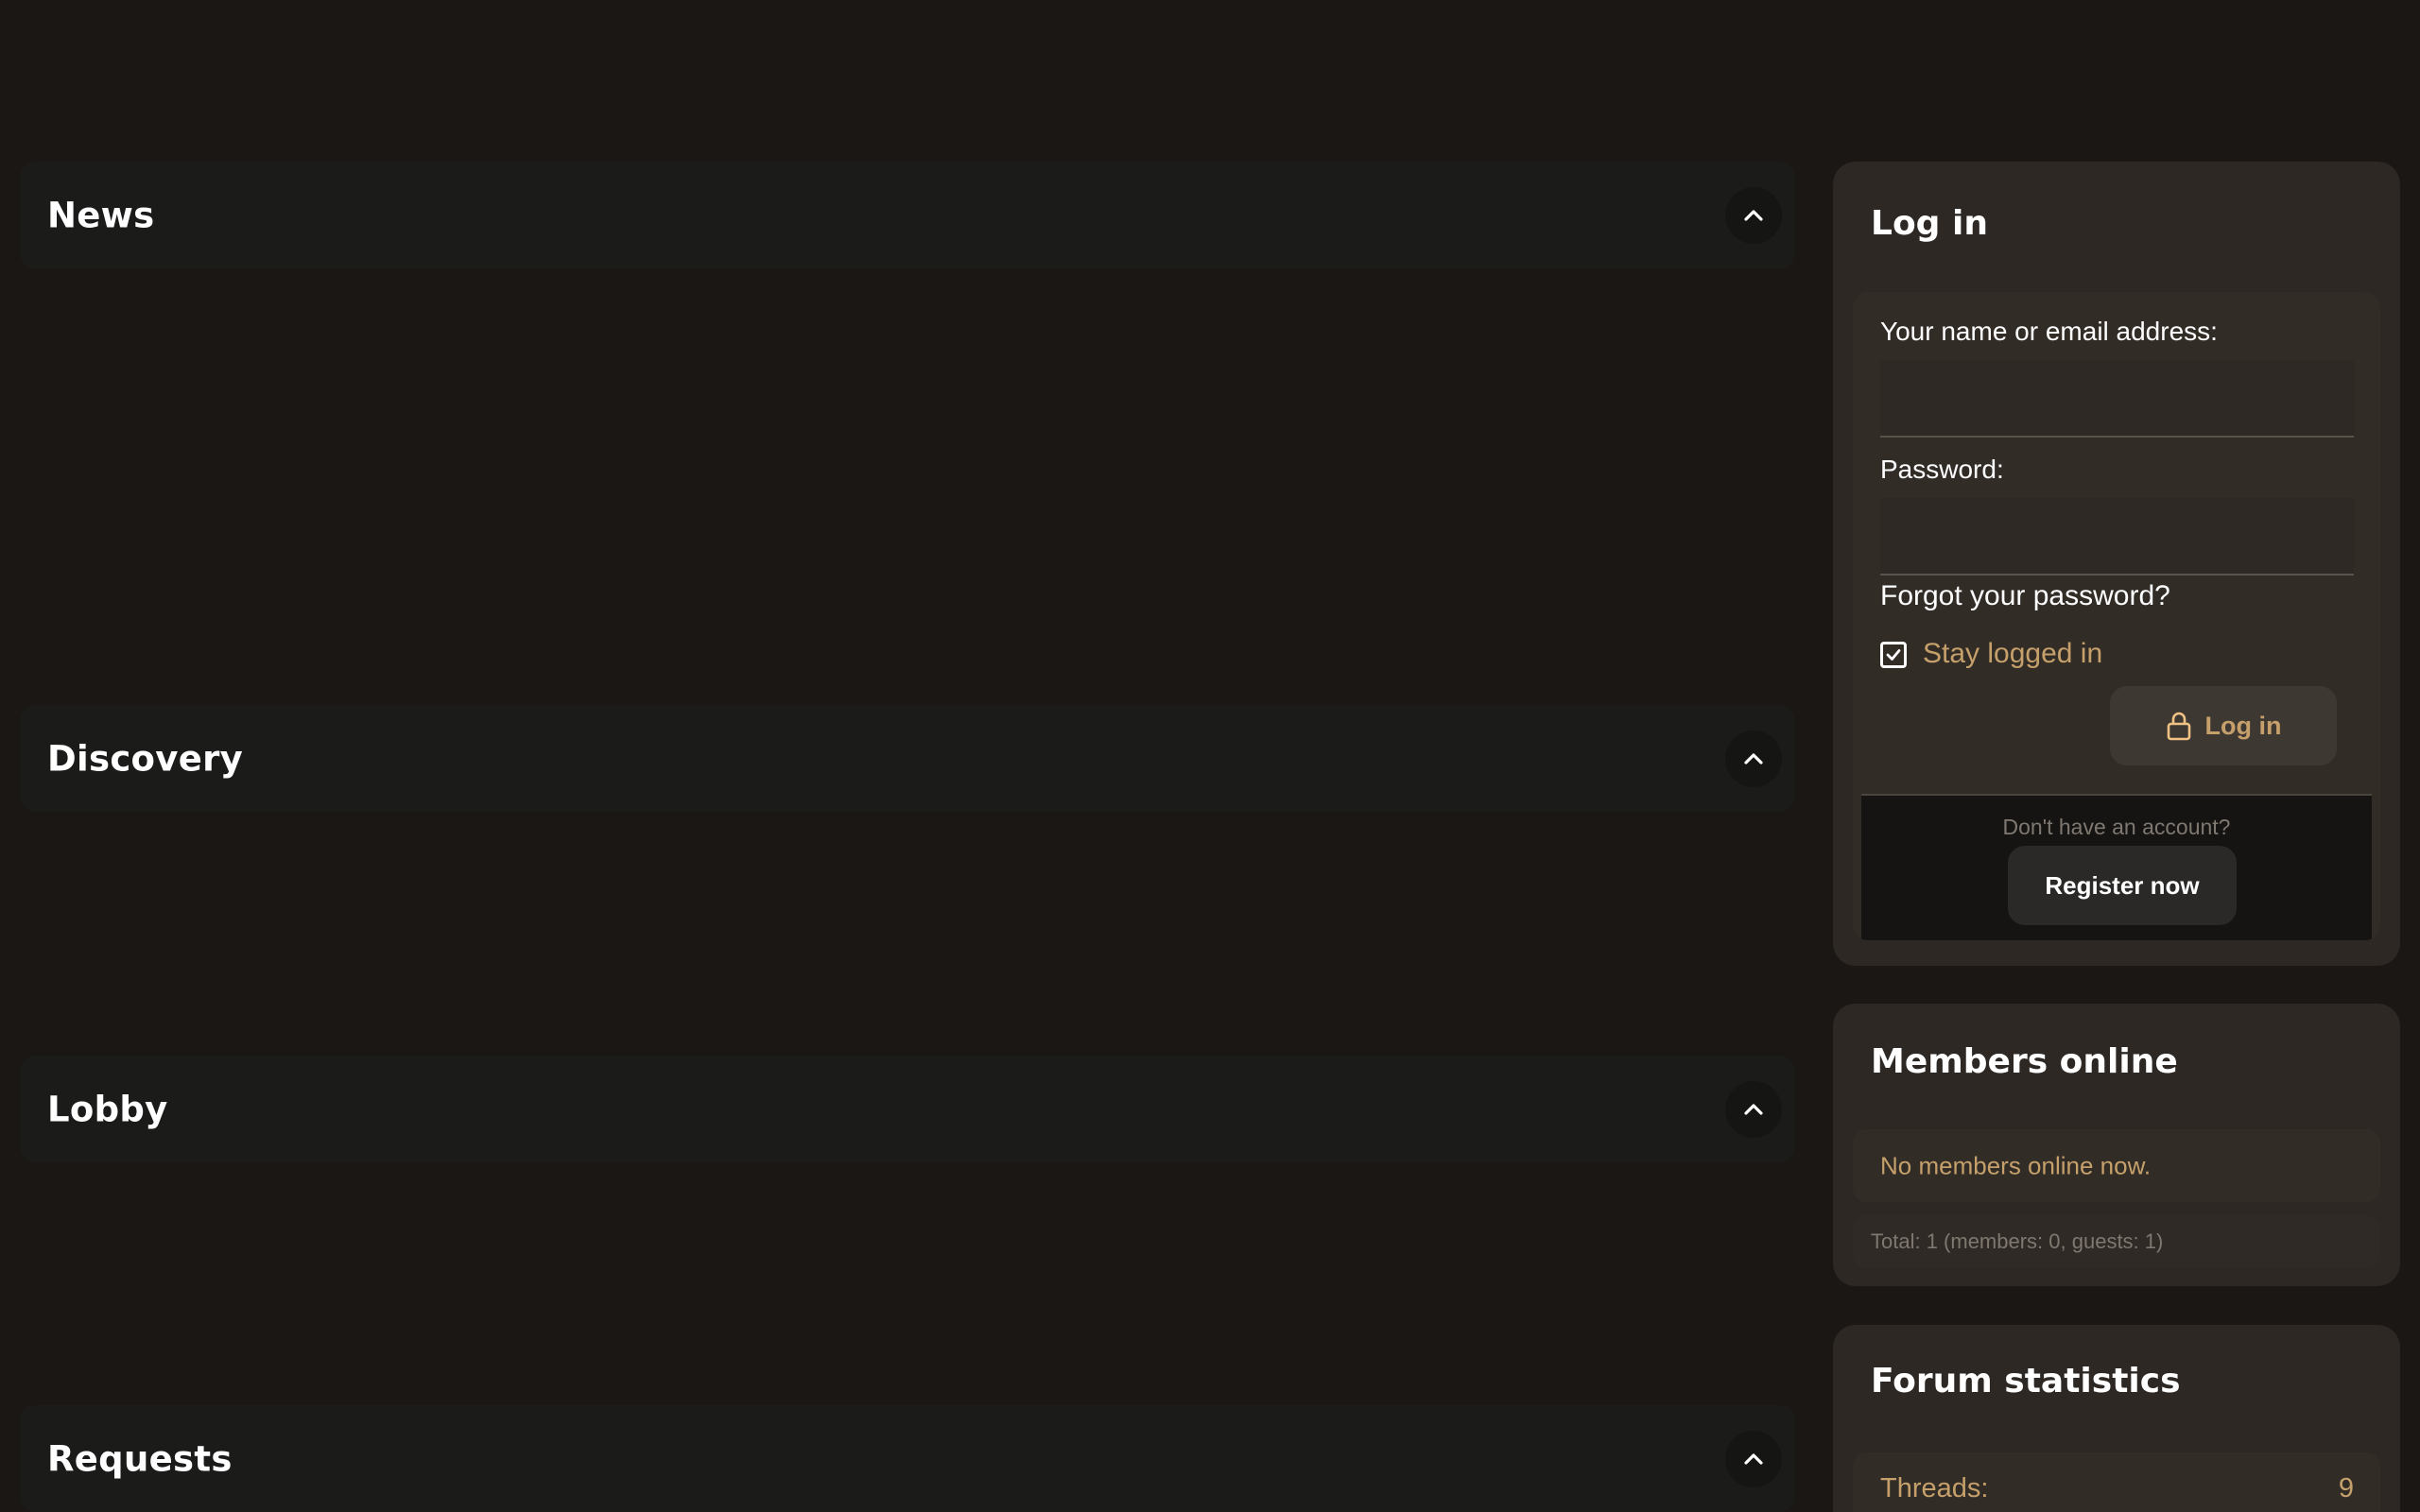  Describe the element at coordinates (2024, 1061) in the screenshot. I see `members-online-title: Members online` at that location.